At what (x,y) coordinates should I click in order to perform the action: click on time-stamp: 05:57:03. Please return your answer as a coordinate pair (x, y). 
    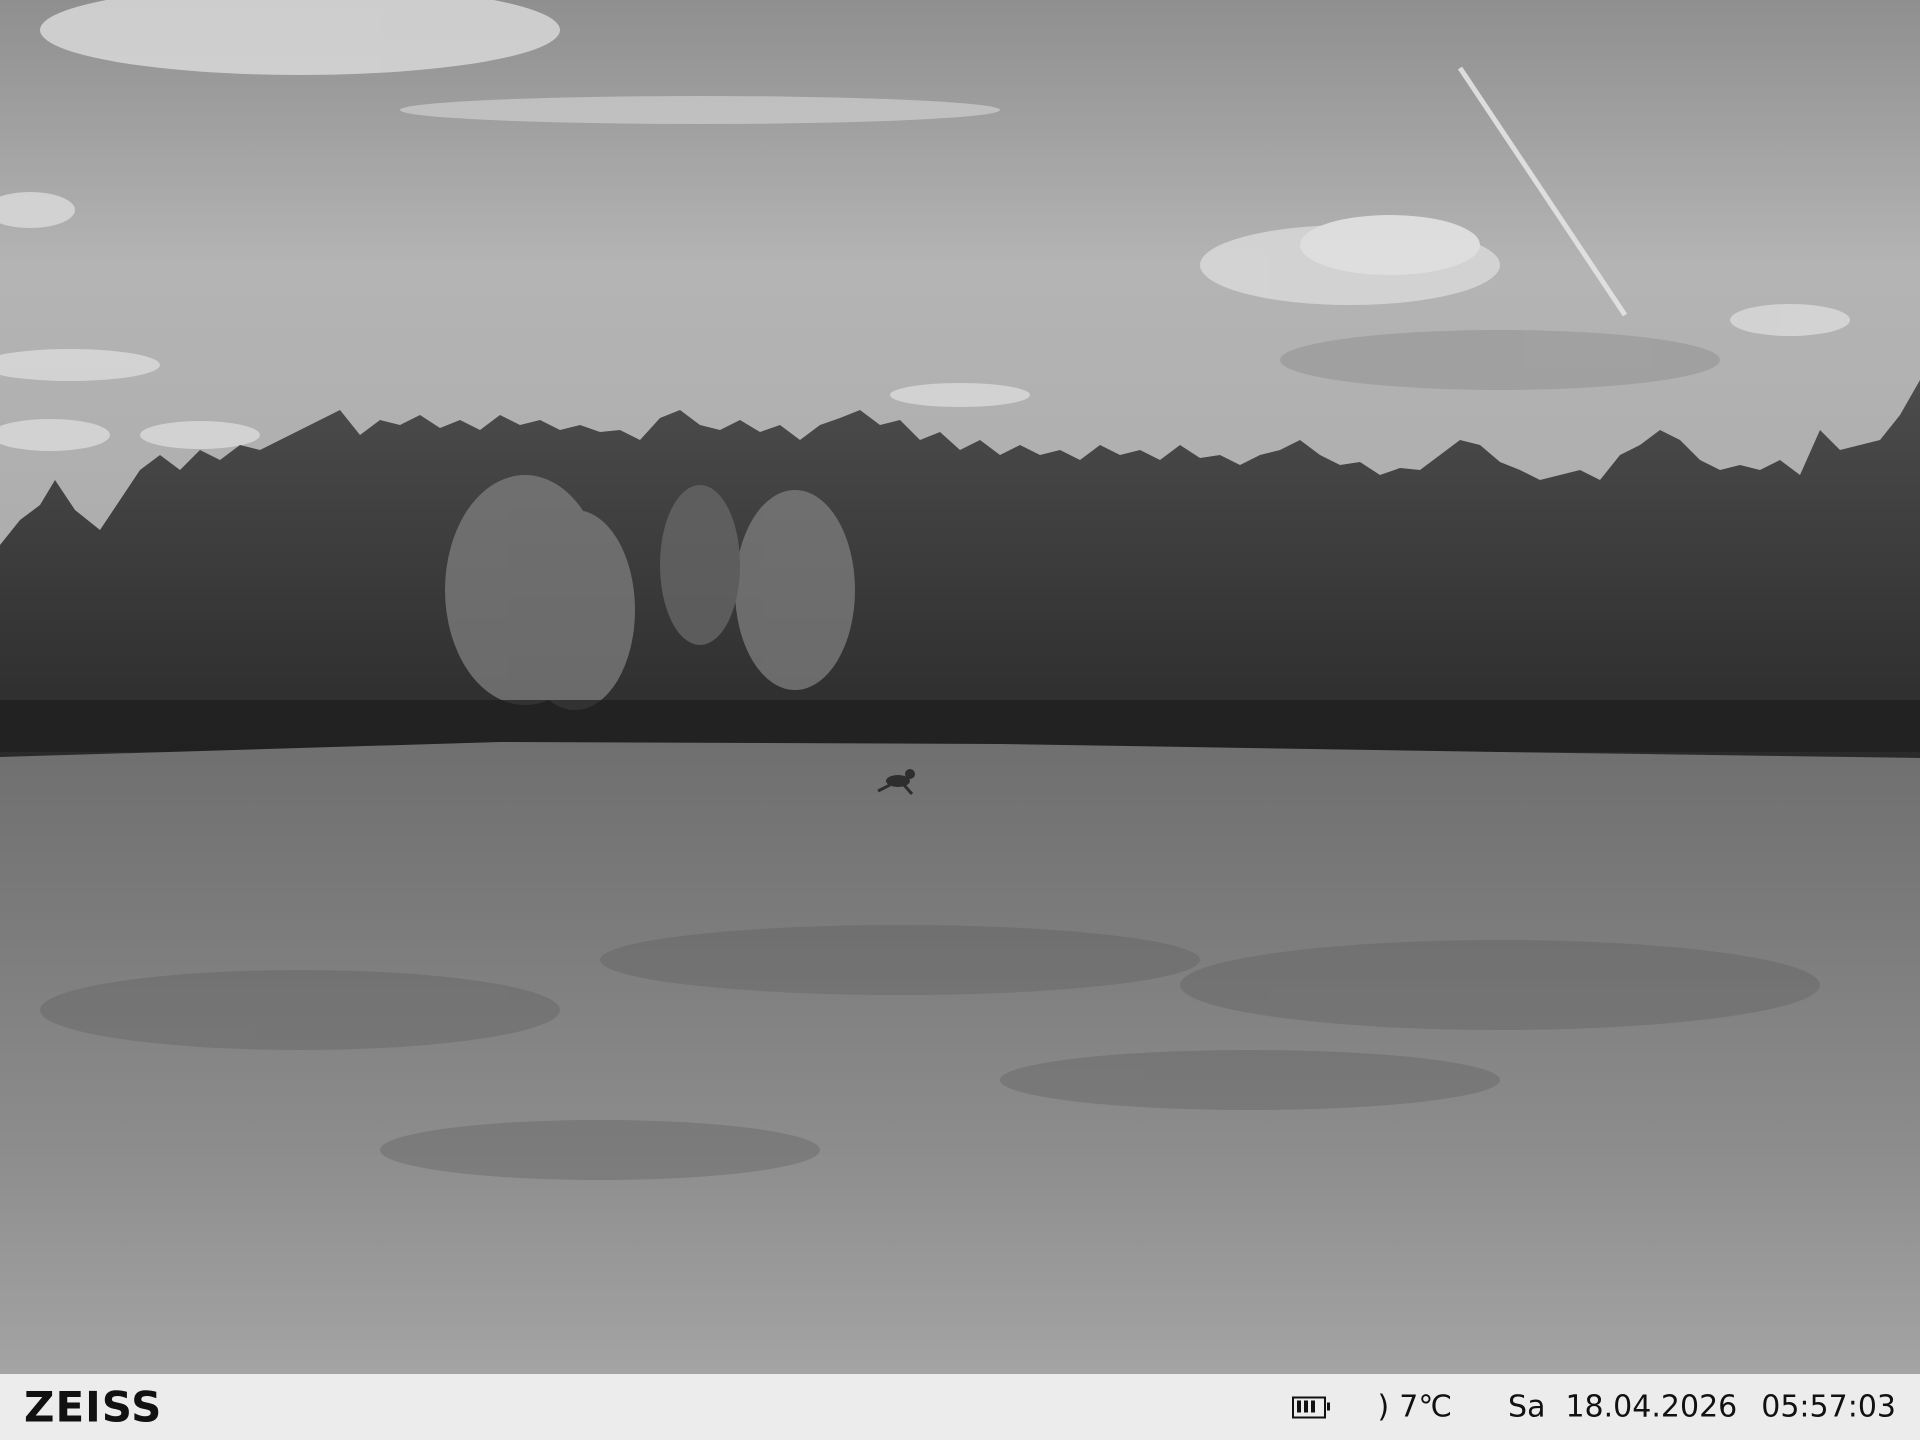
    Looking at the image, I should click on (1828, 1407).